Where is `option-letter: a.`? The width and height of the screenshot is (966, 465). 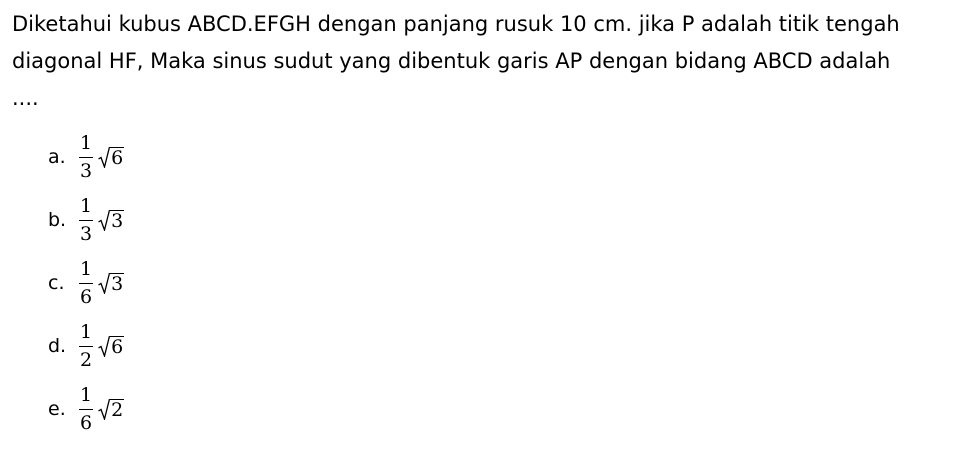
option-letter: a. is located at coordinates (57, 156).